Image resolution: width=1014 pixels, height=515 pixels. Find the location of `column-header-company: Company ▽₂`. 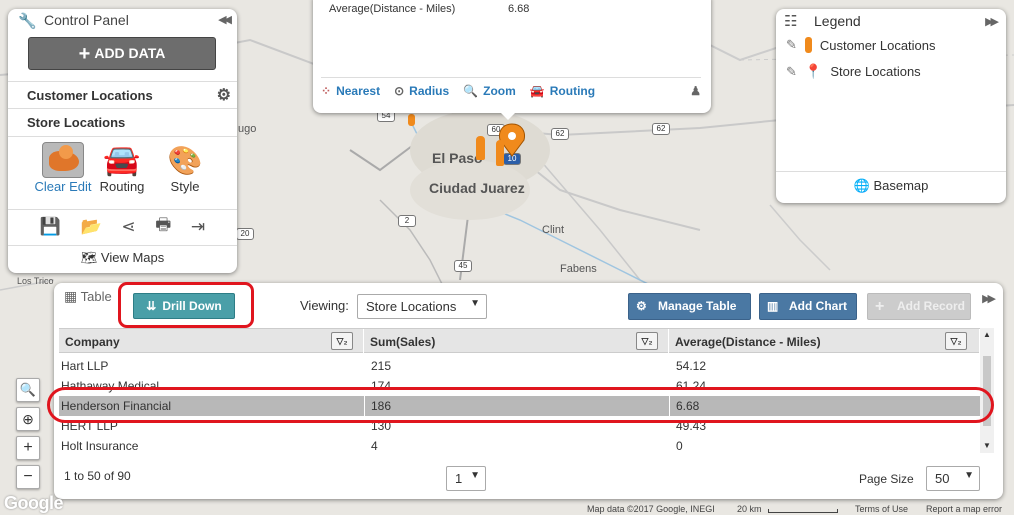

column-header-company: Company ▽₂ is located at coordinates (211, 341).